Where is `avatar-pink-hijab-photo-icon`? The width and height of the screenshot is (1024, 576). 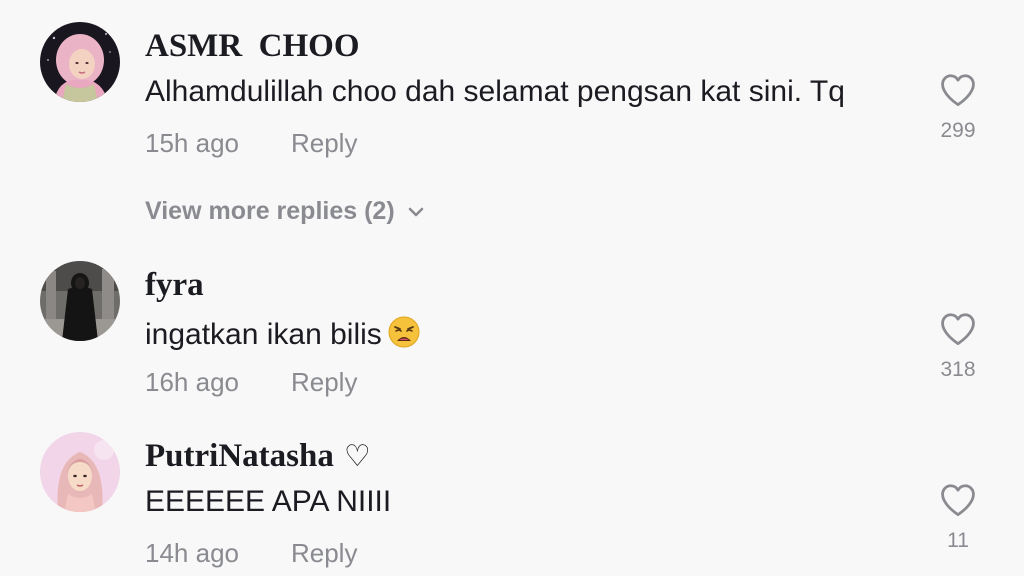 avatar-pink-hijab-photo-icon is located at coordinates (80, 62).